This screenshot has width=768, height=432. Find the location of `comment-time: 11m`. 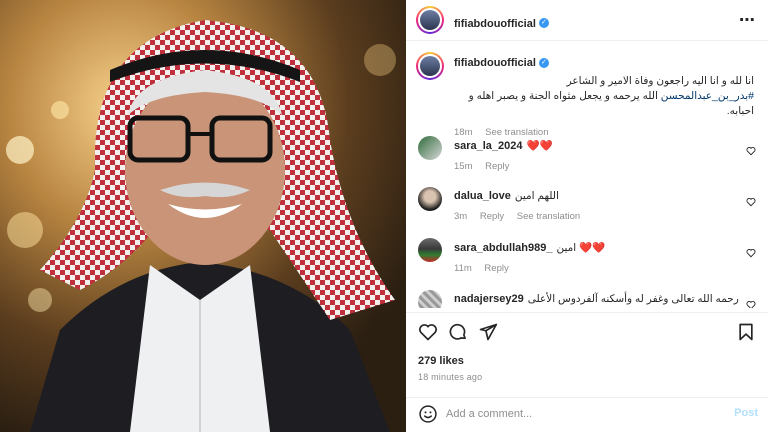

comment-time: 11m is located at coordinates (463, 268).